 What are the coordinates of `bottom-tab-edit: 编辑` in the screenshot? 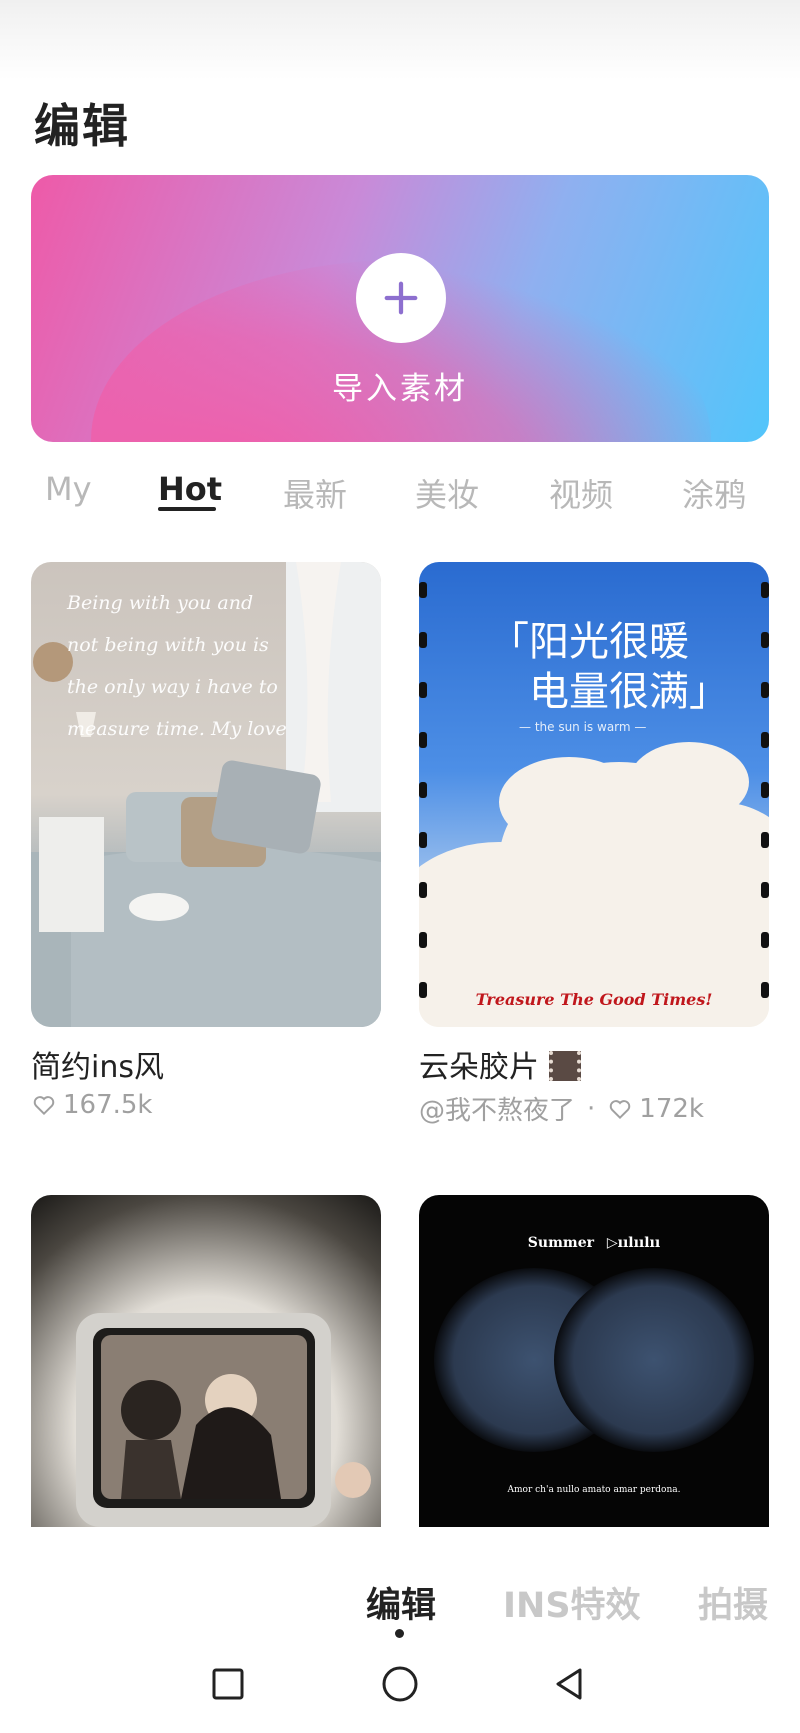 It's located at (401, 1602).